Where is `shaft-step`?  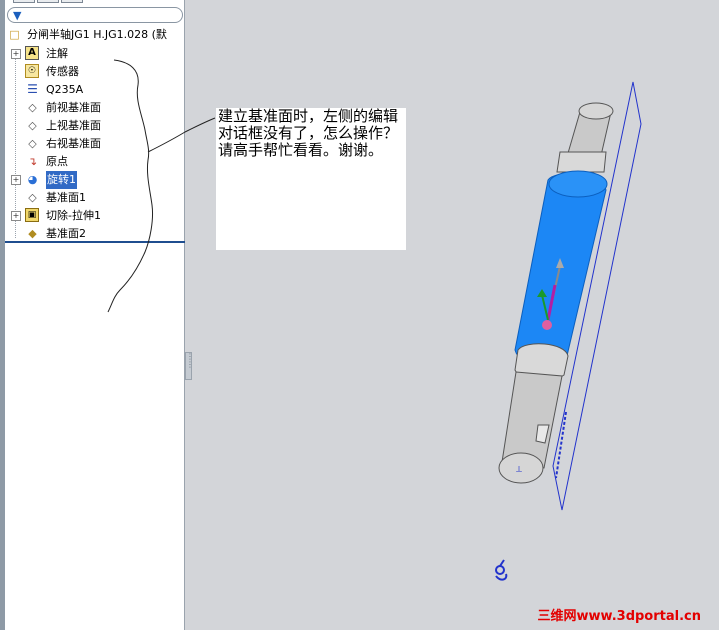
shaft-step is located at coordinates (581, 162).